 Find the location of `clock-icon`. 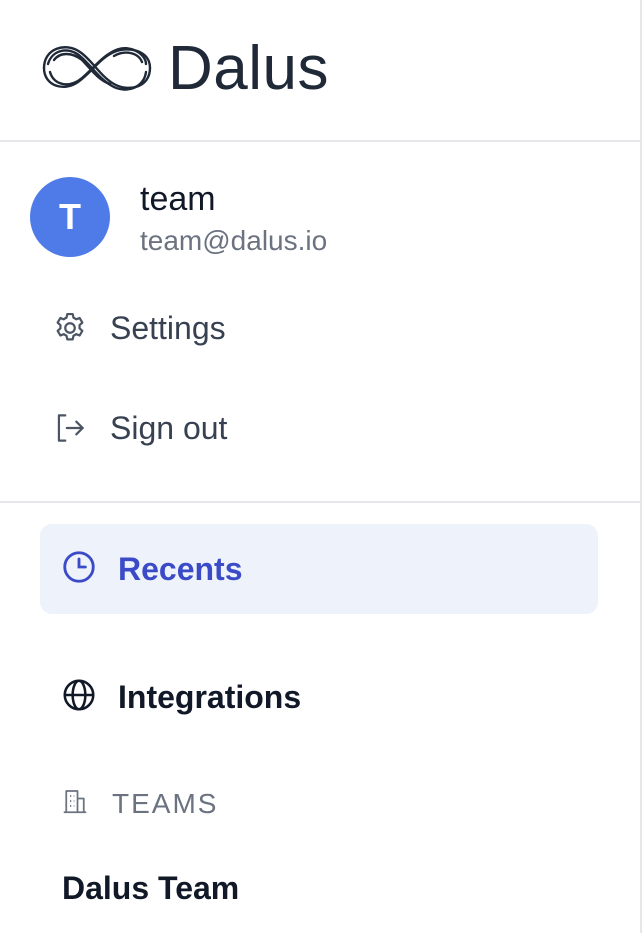

clock-icon is located at coordinates (79, 569).